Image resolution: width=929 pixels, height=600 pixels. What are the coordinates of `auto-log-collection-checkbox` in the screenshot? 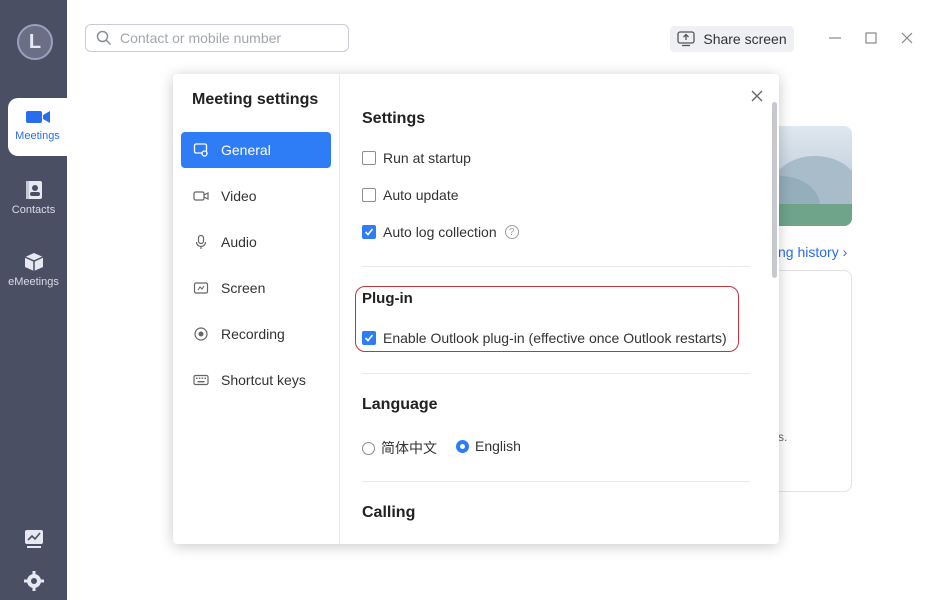 It's located at (369, 232).